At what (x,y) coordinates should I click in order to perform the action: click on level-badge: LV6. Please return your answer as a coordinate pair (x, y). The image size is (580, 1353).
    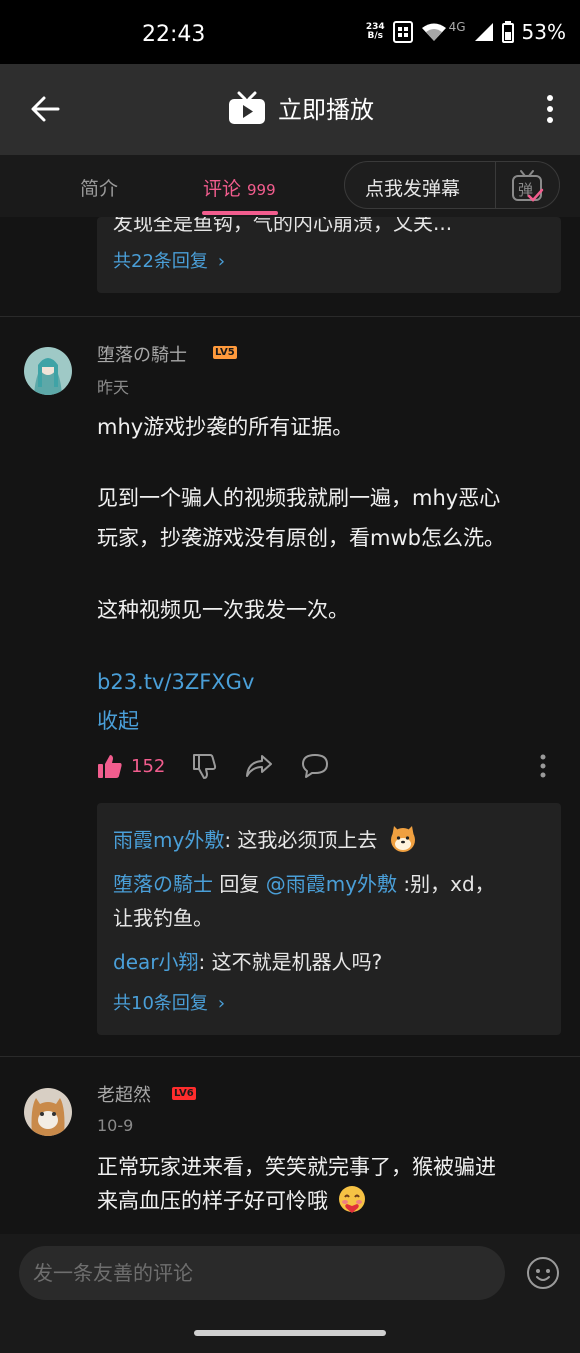
    Looking at the image, I should click on (184, 1093).